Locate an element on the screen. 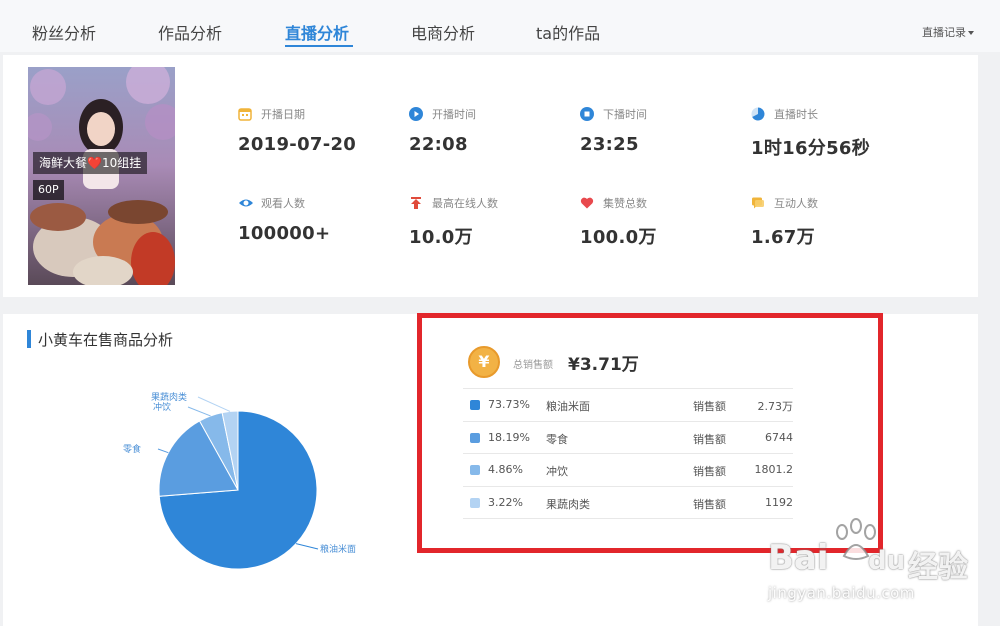 The width and height of the screenshot is (1000, 626). tab-fans-analysis: 粉丝分析 is located at coordinates (64, 32).